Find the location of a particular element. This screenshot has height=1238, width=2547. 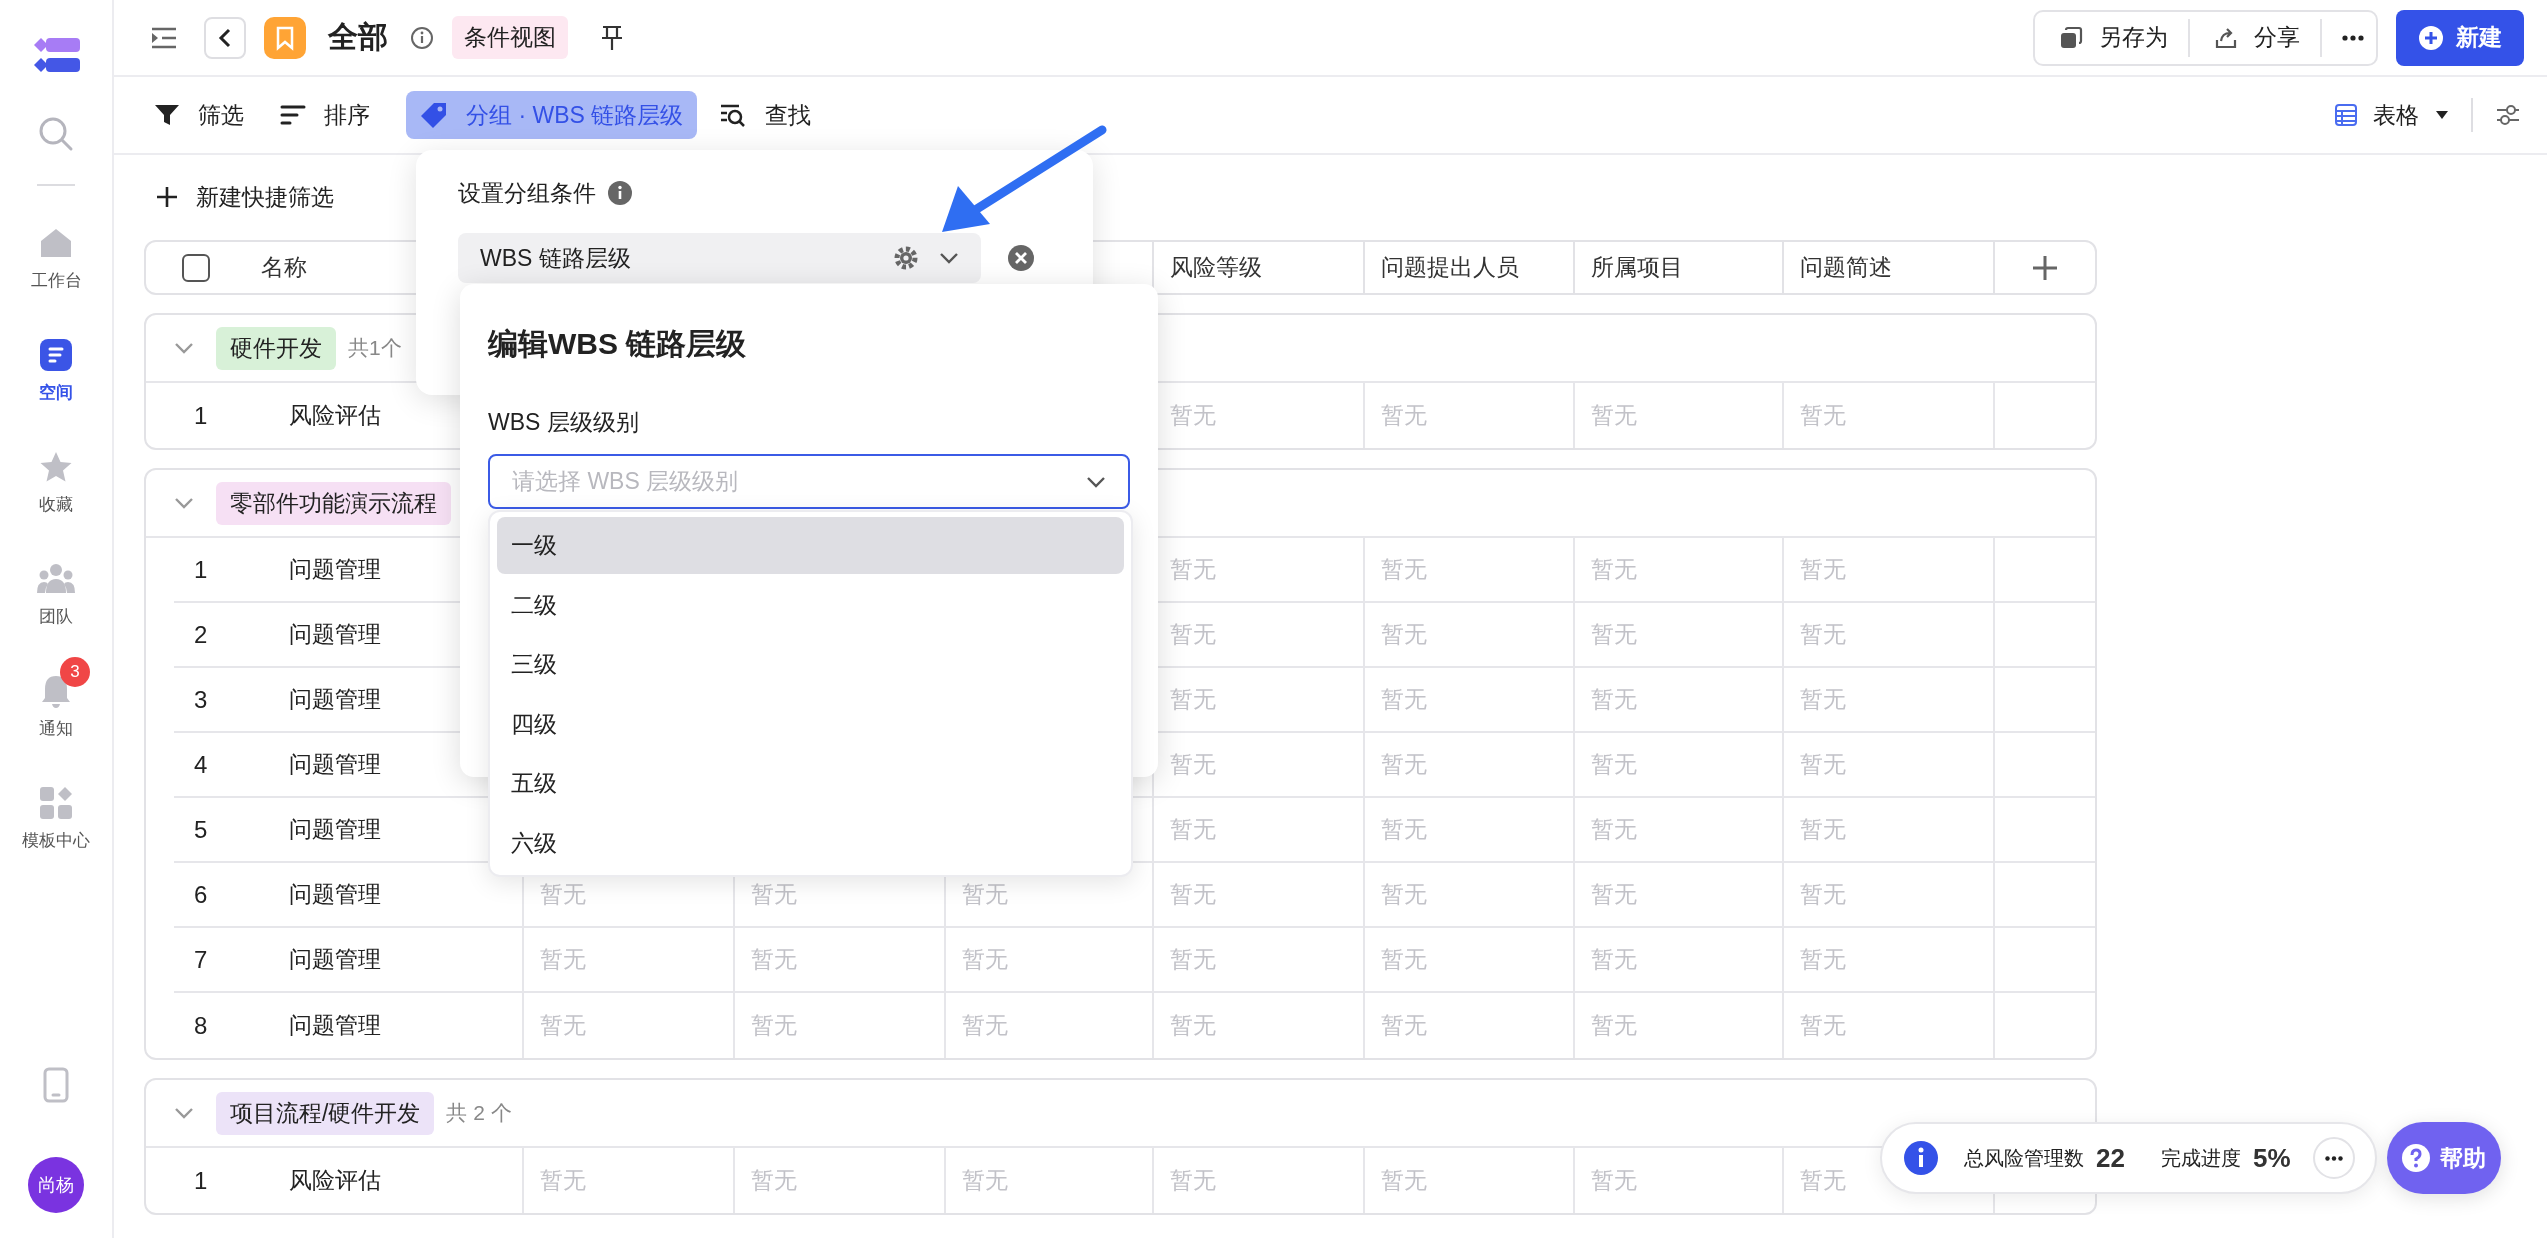

sidebar-item: 收藏 is located at coordinates (56, 482).